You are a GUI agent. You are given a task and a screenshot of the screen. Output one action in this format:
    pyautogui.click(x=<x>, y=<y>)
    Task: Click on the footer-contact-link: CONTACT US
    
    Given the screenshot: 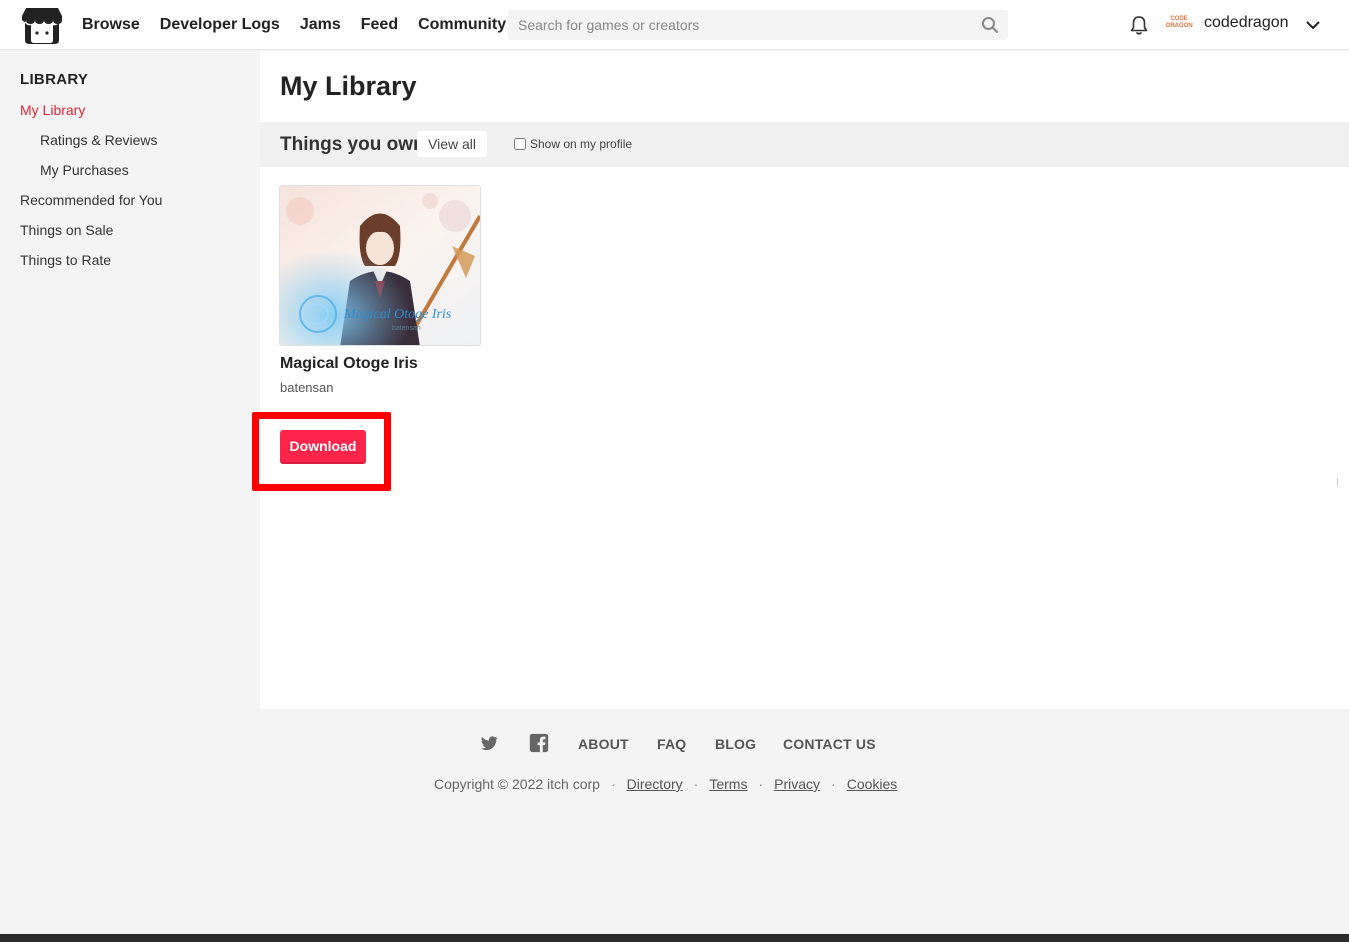 What is the action you would take?
    pyautogui.click(x=829, y=744)
    